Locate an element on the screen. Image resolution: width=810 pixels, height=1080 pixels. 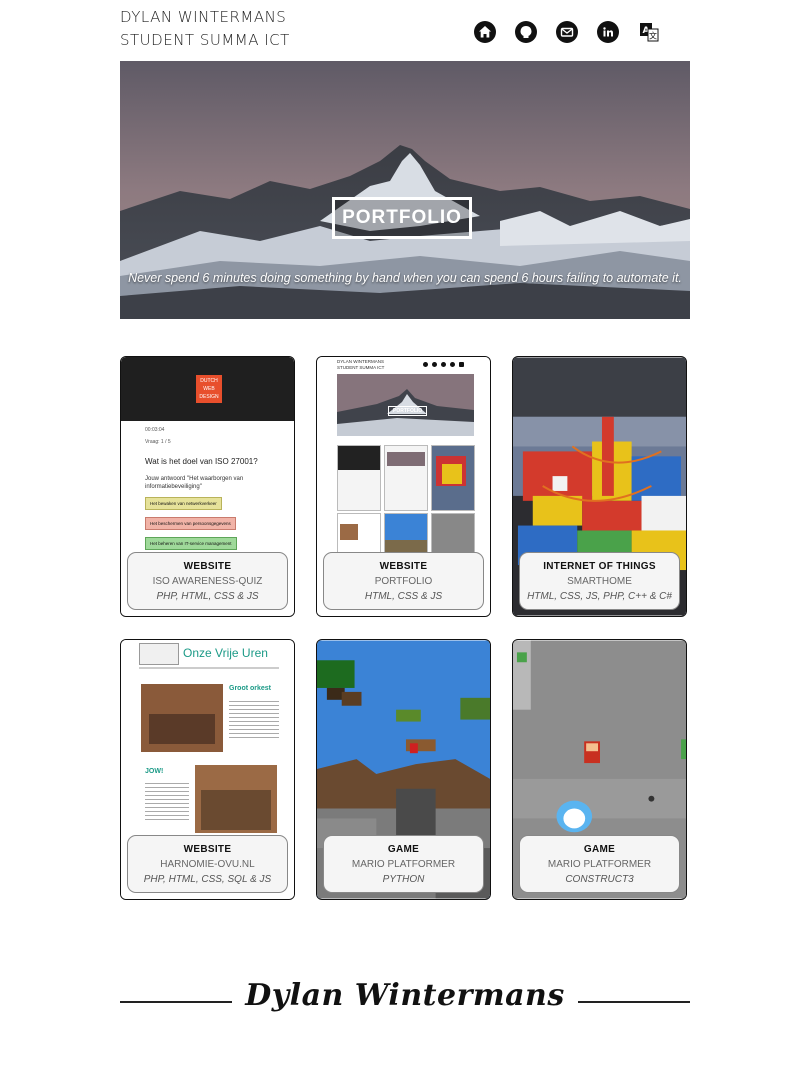
project-tech: PYTHON is located at coordinates (403, 879).